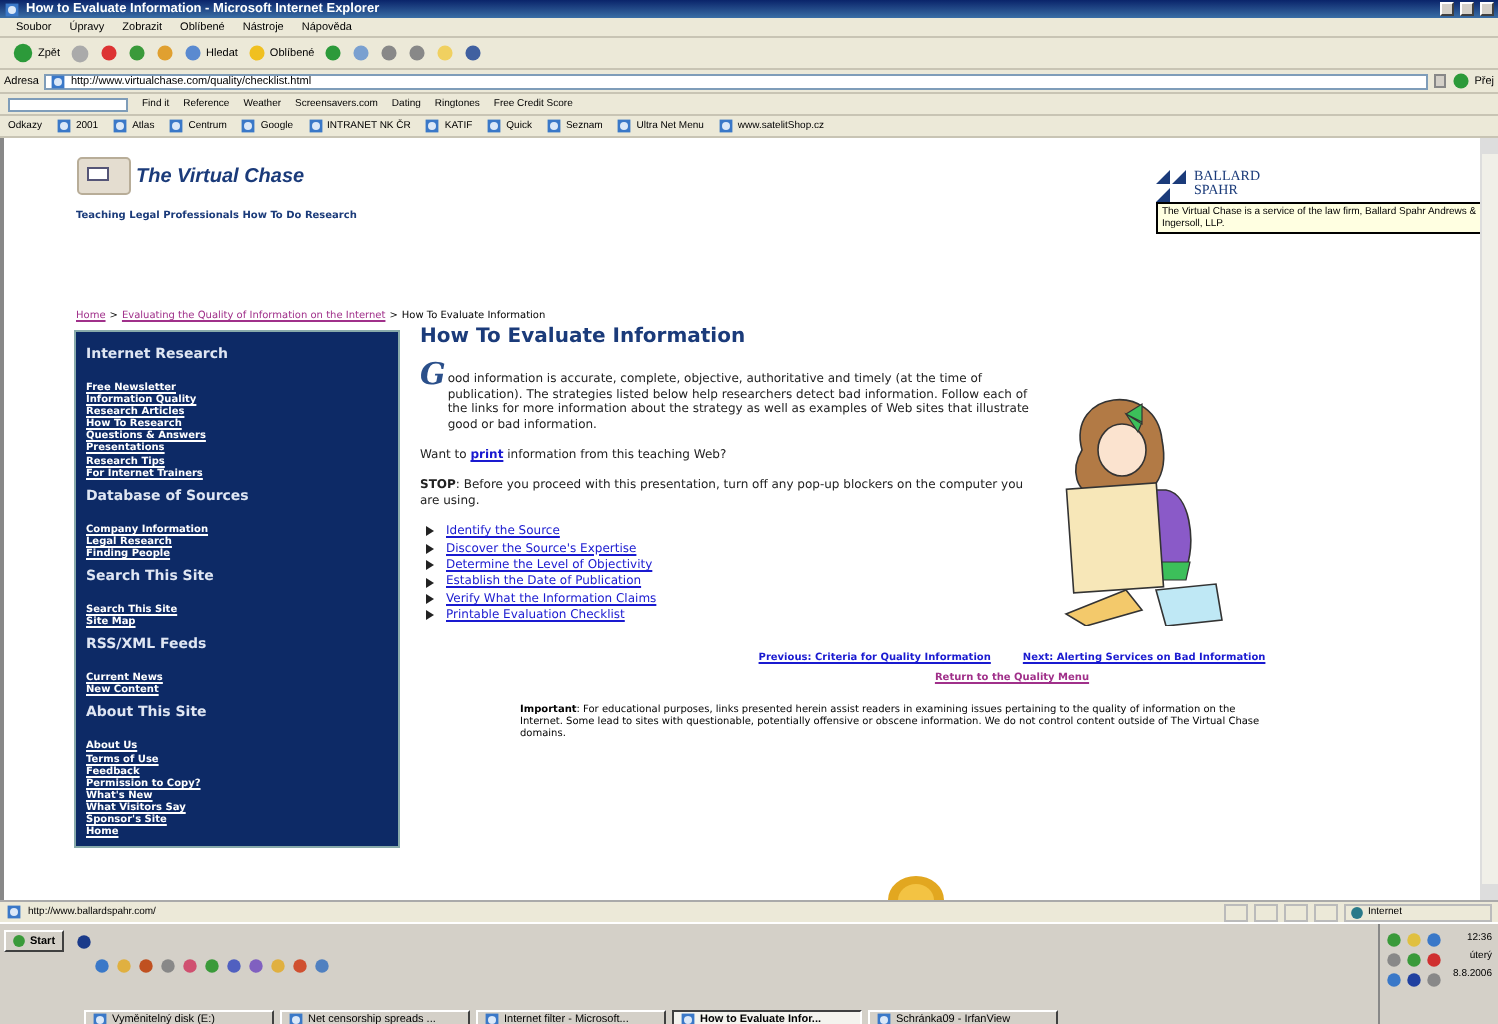  I want to click on dropdown-button, so click(1440, 81).